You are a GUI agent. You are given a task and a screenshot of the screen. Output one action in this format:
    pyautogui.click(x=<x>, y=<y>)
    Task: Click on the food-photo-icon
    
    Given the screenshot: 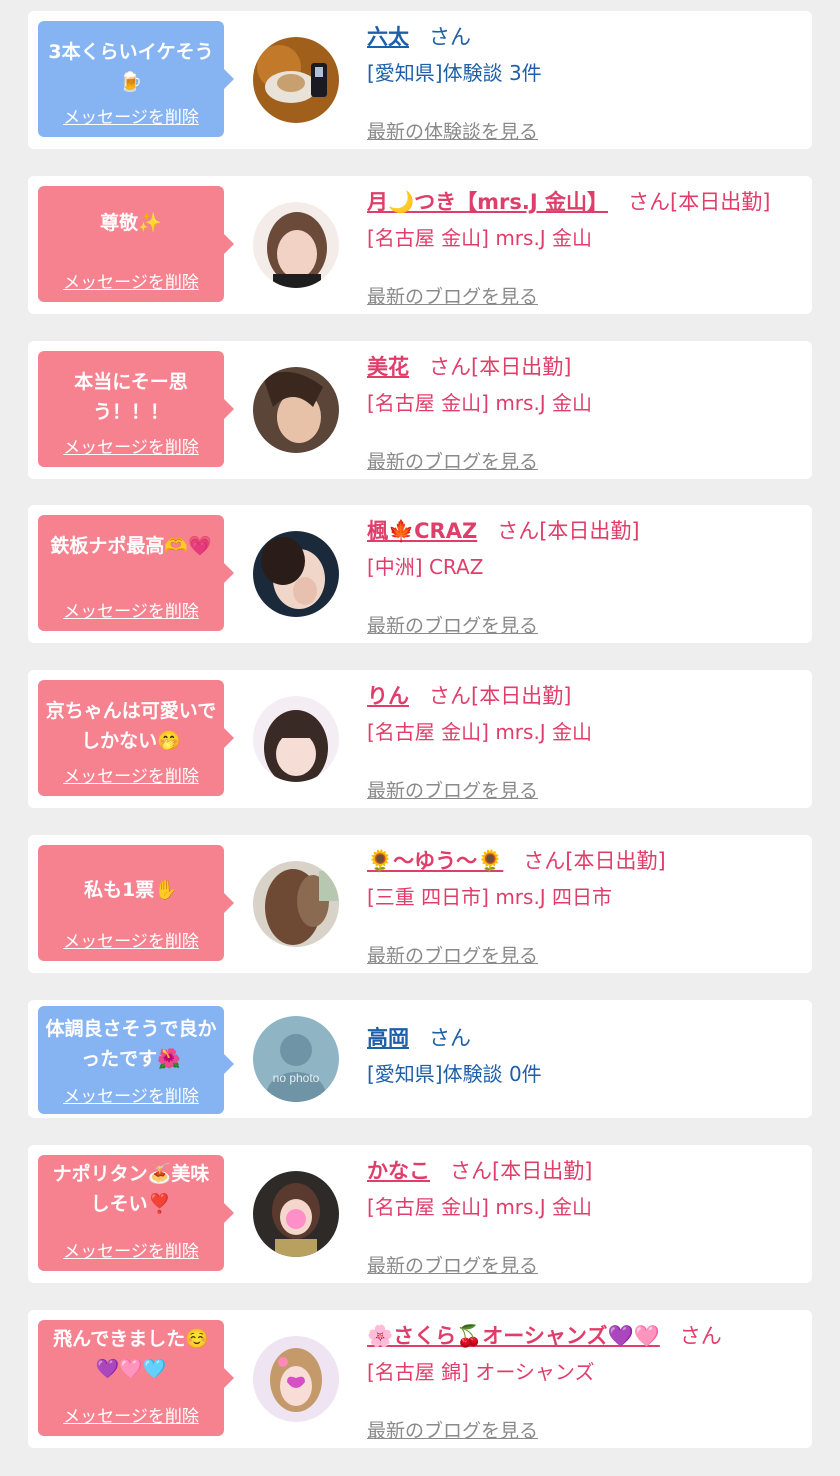 What is the action you would take?
    pyautogui.click(x=296, y=80)
    